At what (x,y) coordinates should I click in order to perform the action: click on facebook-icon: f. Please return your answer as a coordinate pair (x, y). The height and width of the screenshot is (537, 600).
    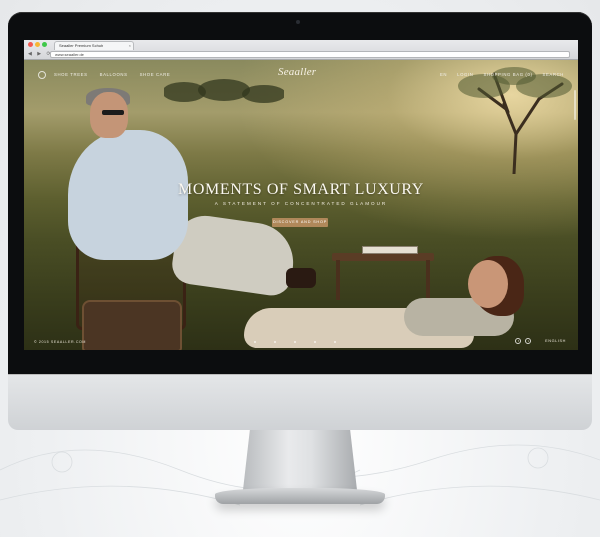
    Looking at the image, I should click on (518, 341).